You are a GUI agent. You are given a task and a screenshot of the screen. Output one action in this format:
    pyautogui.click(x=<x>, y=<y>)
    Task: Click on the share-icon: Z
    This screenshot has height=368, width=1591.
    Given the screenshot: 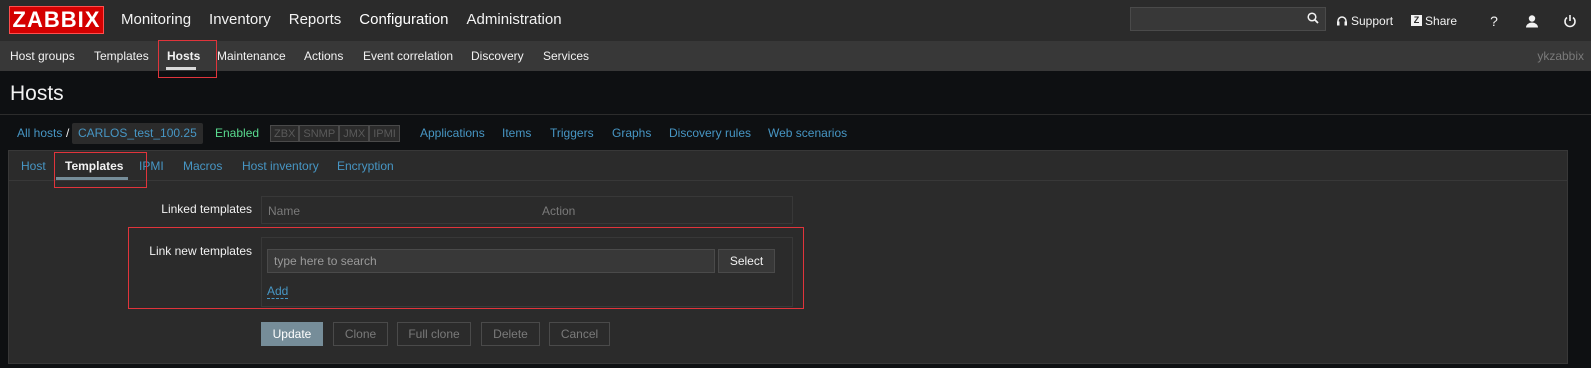 What is the action you would take?
    pyautogui.click(x=1417, y=20)
    